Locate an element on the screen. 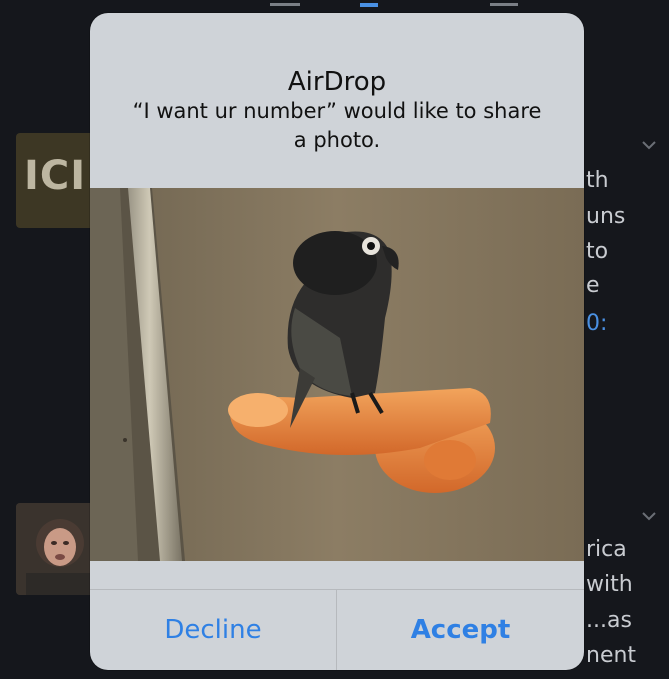 Image resolution: width=669 pixels, height=679 pixels. feed-logo: ICI is located at coordinates (57, 180).